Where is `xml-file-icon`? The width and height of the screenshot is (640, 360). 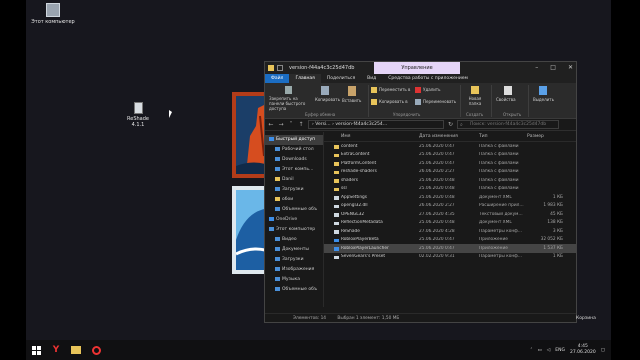 xml-file-icon is located at coordinates (336, 223).